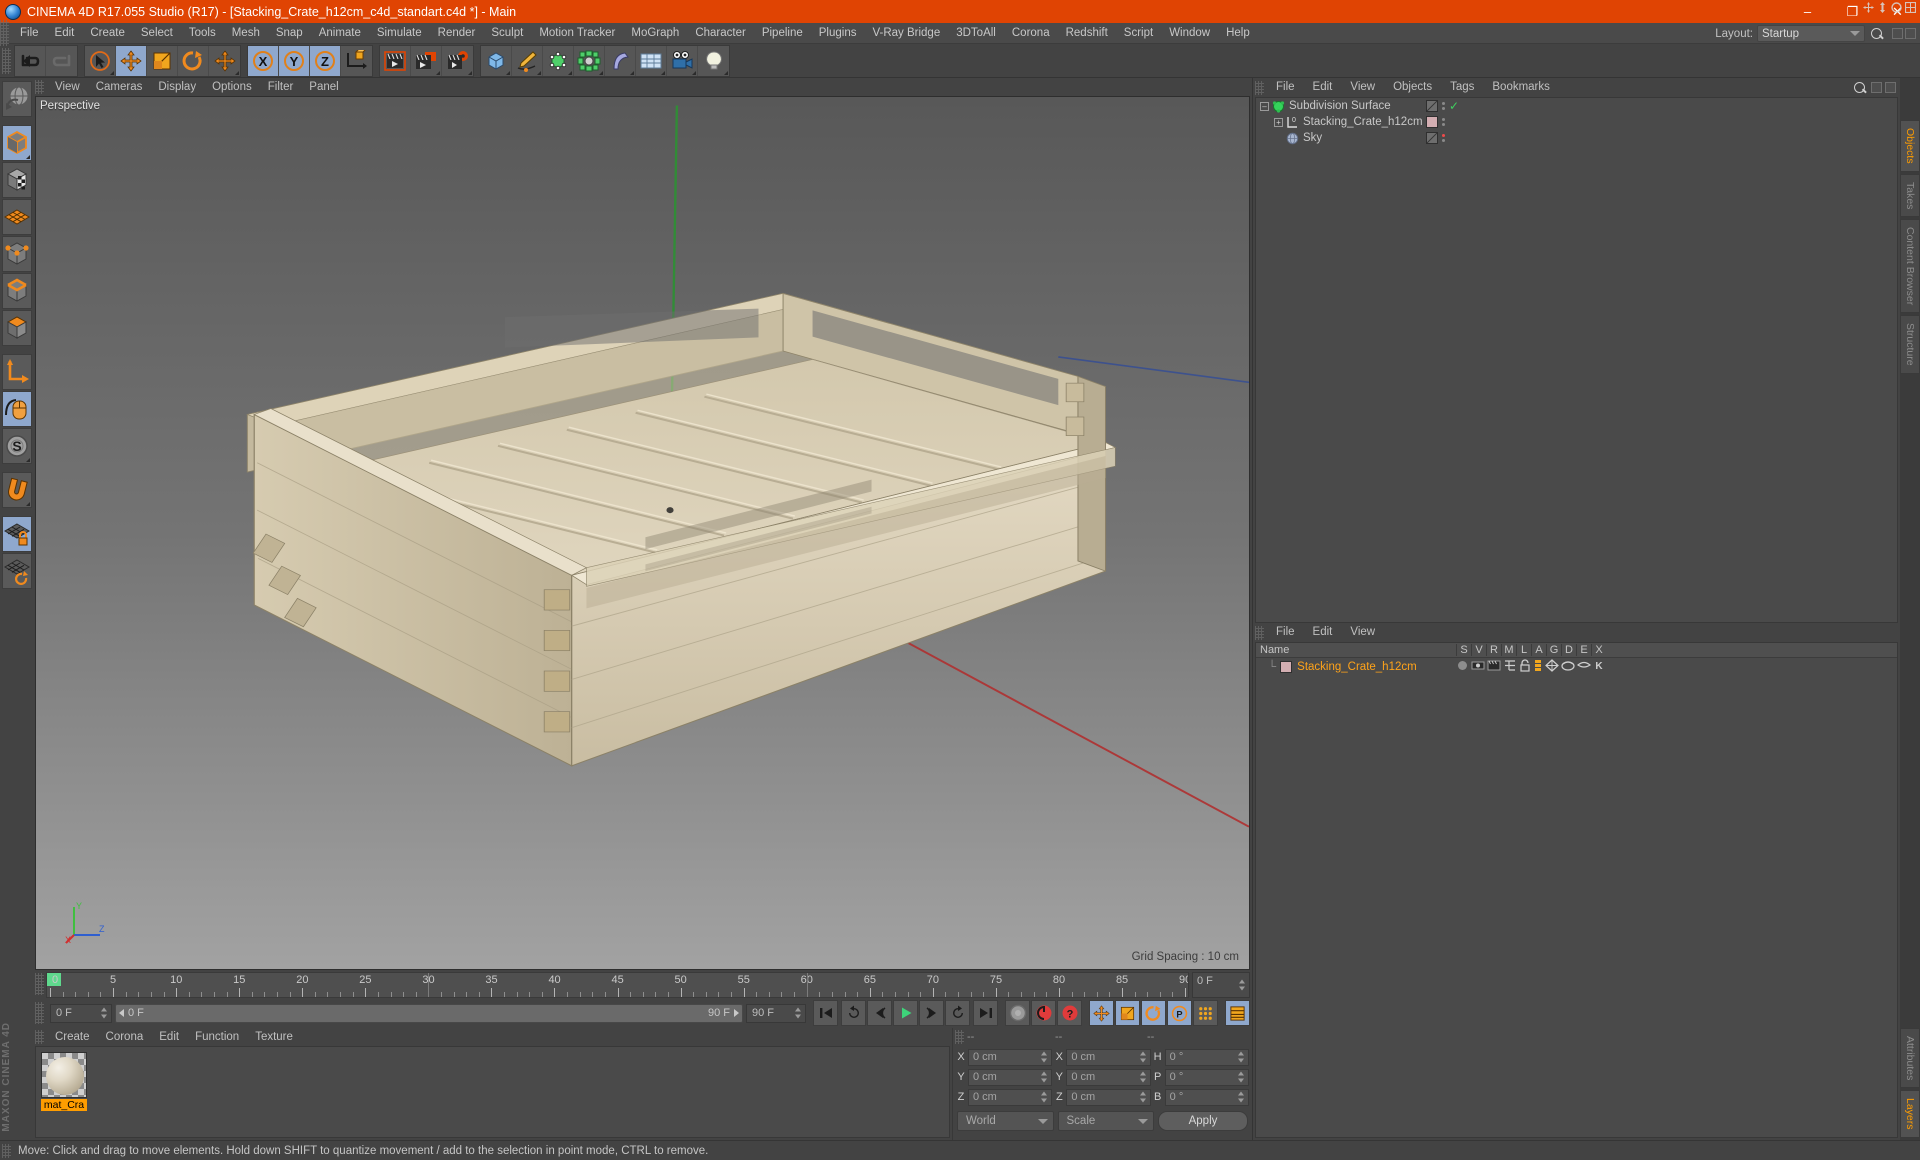  What do you see at coordinates (782, 33) in the screenshot?
I see `menu-pipeline: Pipeline` at bounding box center [782, 33].